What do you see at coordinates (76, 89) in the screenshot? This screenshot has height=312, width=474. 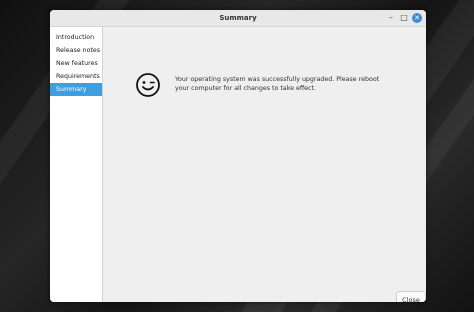 I see `sidebar-item-summary: Summary` at bounding box center [76, 89].